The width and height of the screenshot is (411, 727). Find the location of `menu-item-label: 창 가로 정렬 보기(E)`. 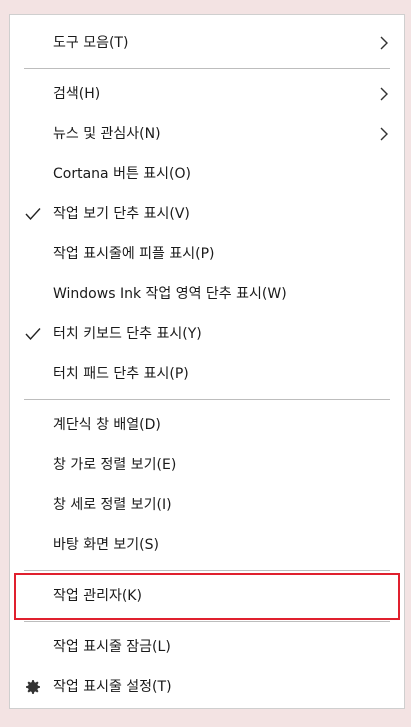

menu-item-label: 창 가로 정렬 보기(E) is located at coordinates (115, 465).